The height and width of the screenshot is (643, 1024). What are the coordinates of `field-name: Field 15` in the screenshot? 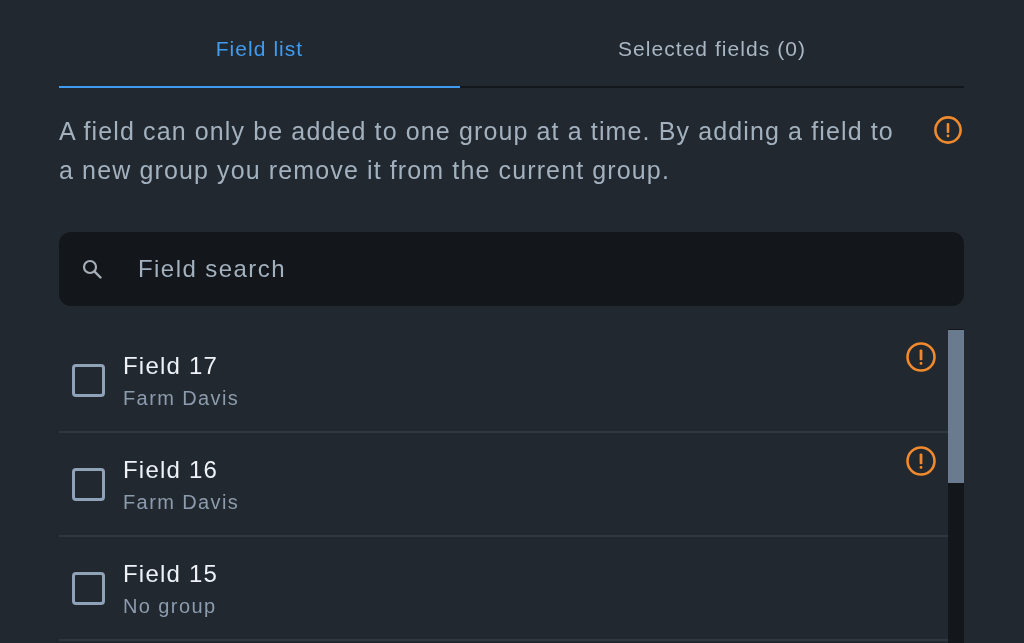 It's located at (170, 573).